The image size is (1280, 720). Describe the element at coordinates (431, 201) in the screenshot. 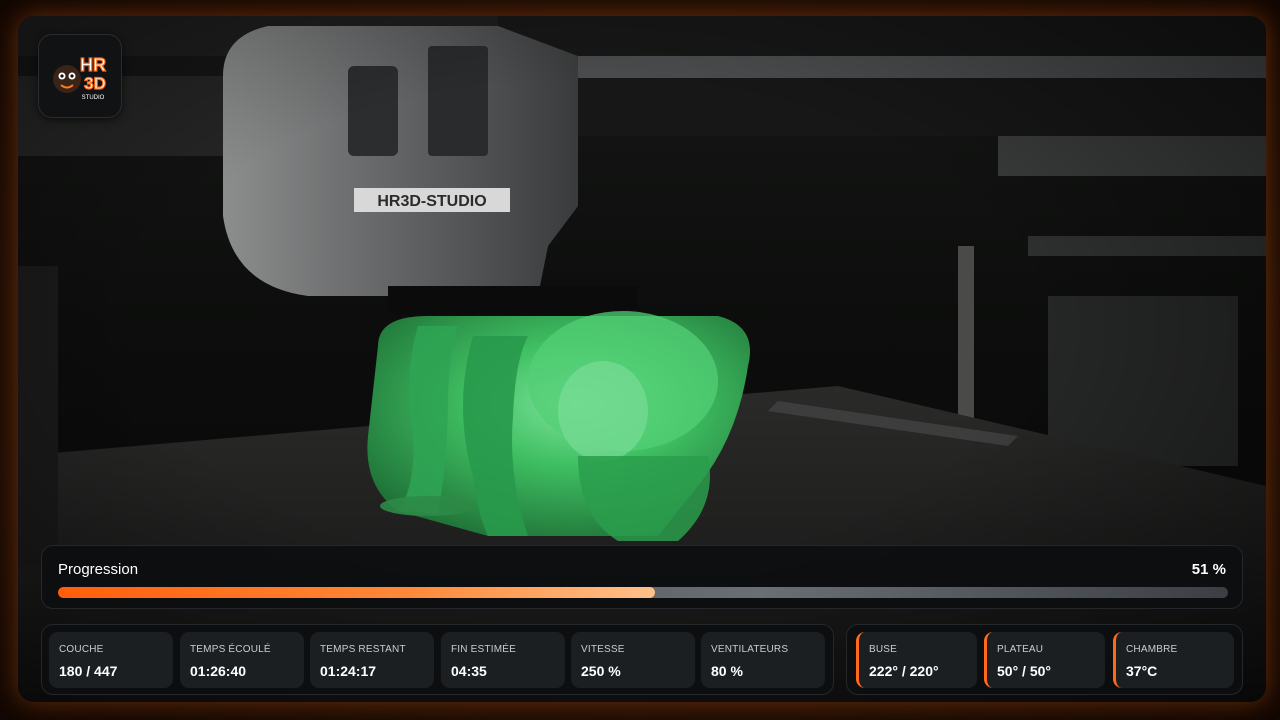

I see `printer-label-text: HR3D-STUDIO` at that location.